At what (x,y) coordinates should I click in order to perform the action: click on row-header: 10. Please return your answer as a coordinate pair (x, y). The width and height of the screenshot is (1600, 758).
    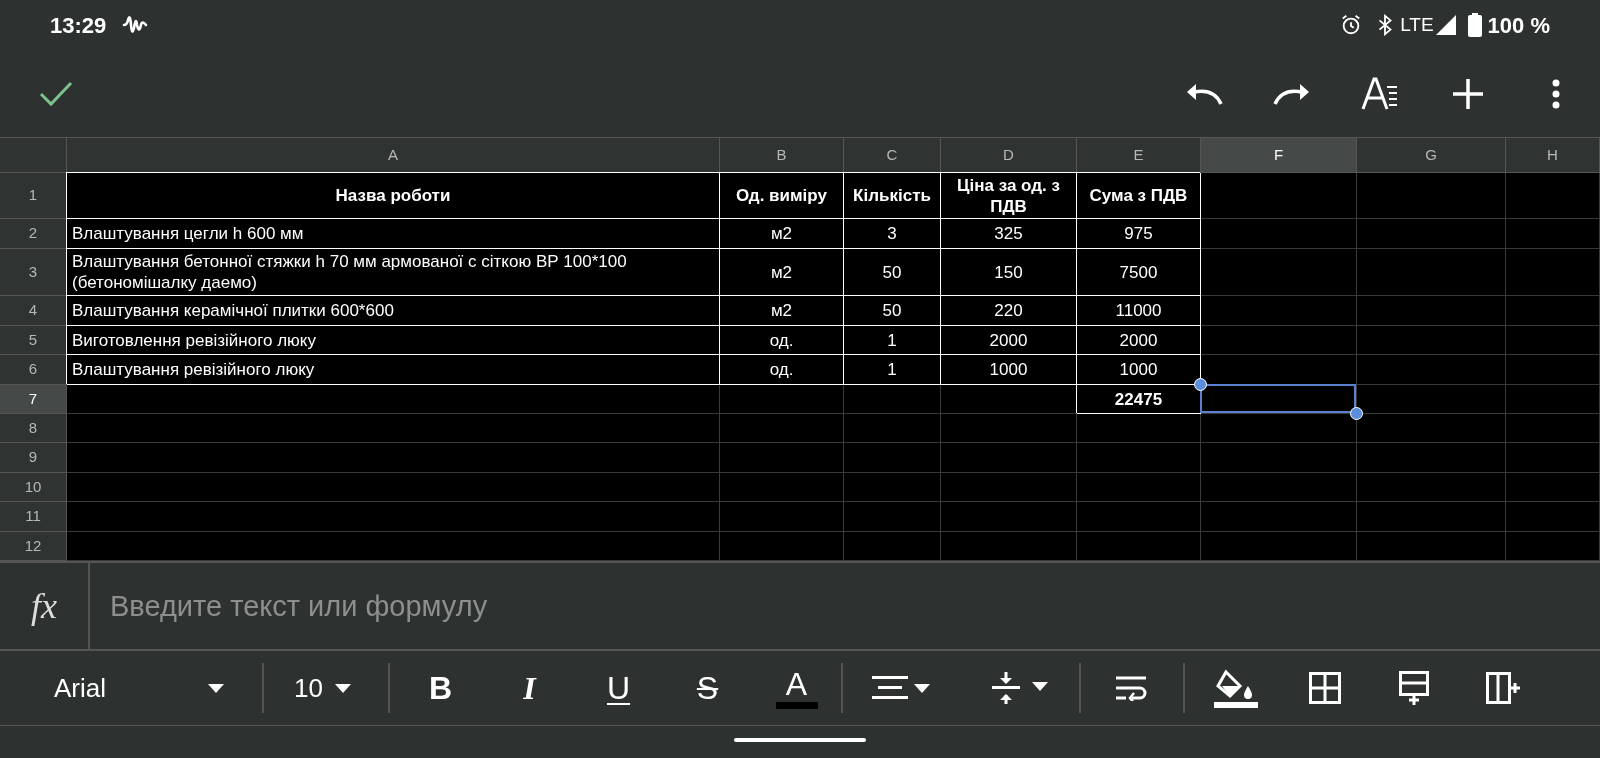
    Looking at the image, I should click on (33, 487).